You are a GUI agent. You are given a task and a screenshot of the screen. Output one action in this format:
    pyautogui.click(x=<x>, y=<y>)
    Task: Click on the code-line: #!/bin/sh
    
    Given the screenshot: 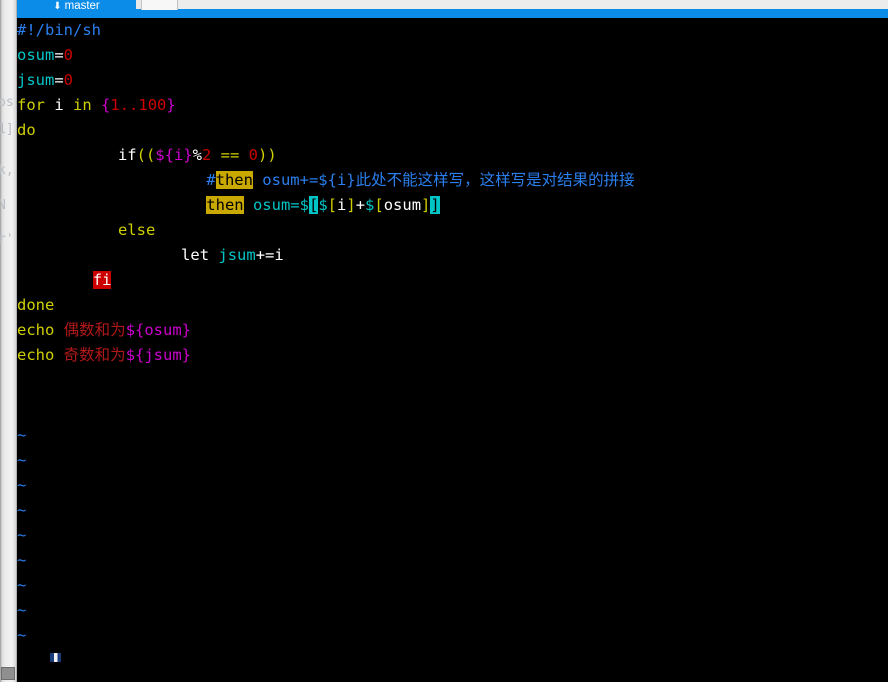 What is the action you would take?
    pyautogui.click(x=59, y=30)
    